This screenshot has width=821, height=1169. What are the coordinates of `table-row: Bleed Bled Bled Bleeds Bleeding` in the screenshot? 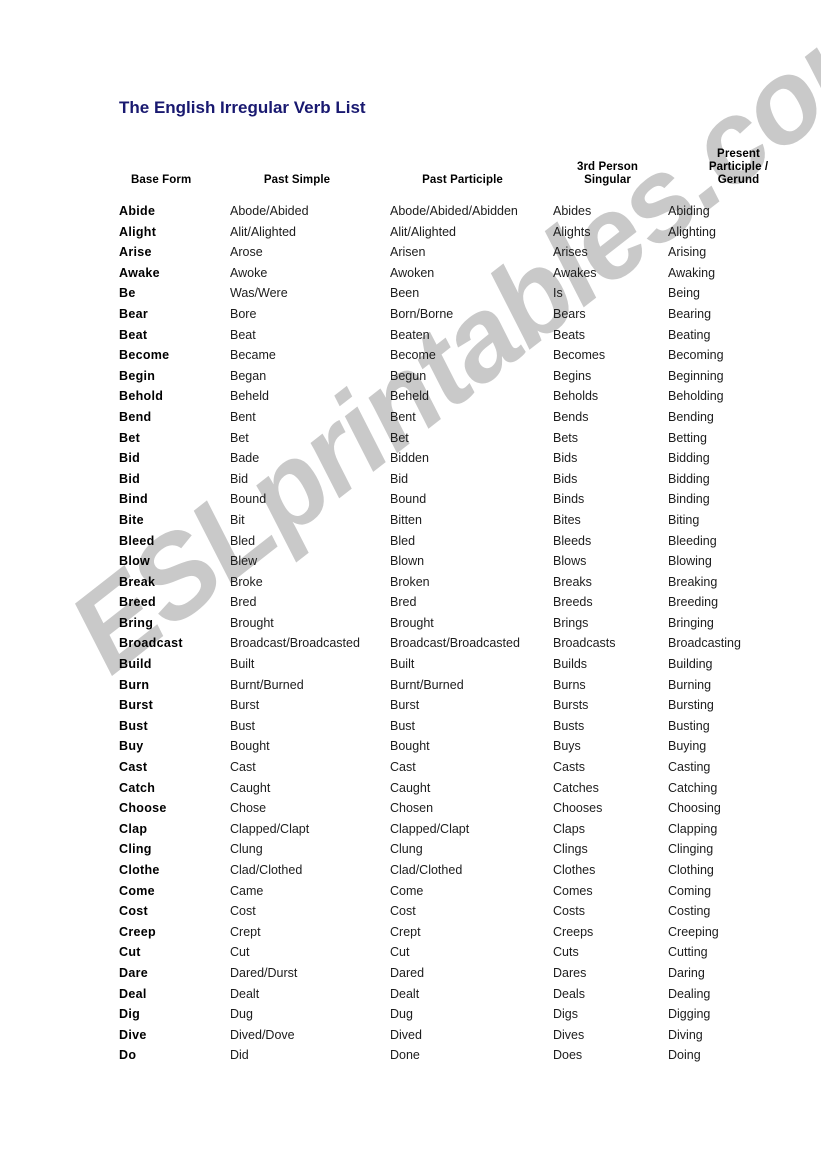 It's located at (464, 541).